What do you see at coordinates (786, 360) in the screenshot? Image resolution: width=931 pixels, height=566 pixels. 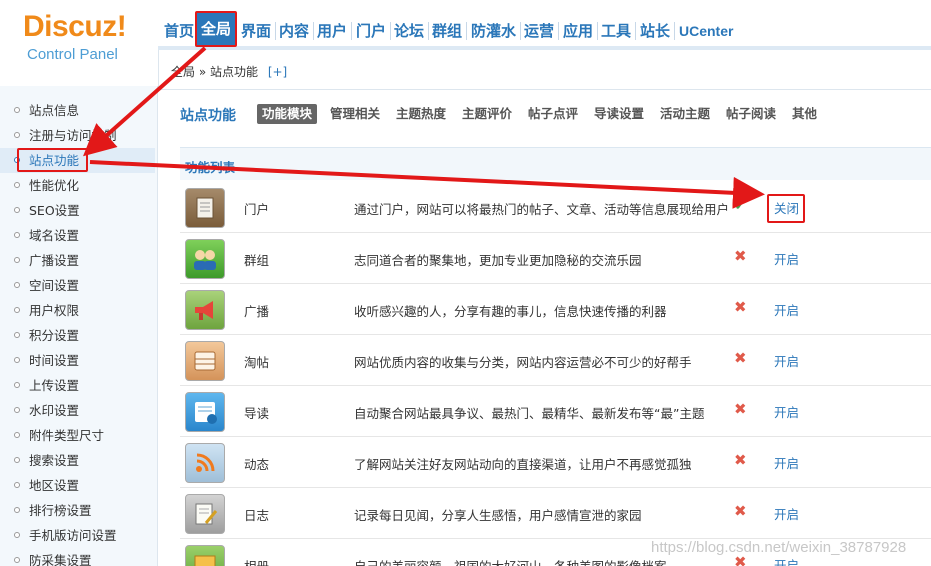 I see `enable-collection-button: 开启` at bounding box center [786, 360].